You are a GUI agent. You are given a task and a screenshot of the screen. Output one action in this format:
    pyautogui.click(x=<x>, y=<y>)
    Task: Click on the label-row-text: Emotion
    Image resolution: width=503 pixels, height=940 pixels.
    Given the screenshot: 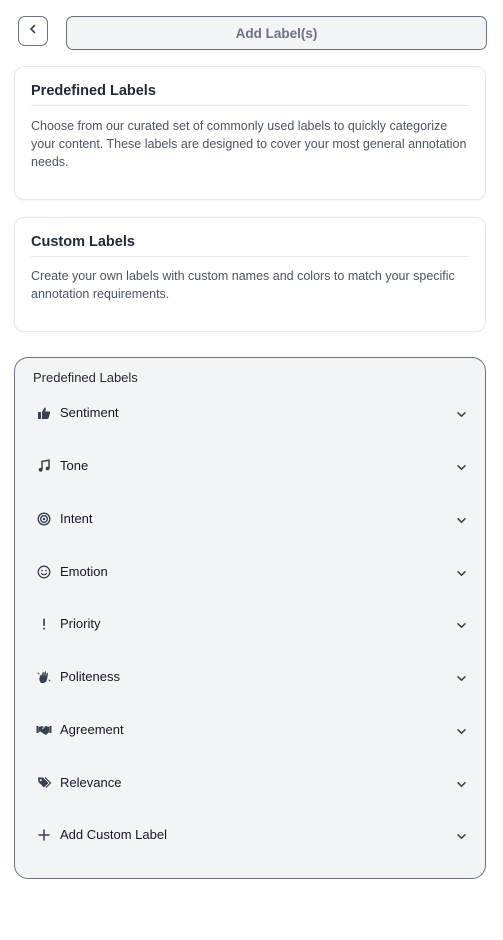 What is the action you would take?
    pyautogui.click(x=84, y=571)
    